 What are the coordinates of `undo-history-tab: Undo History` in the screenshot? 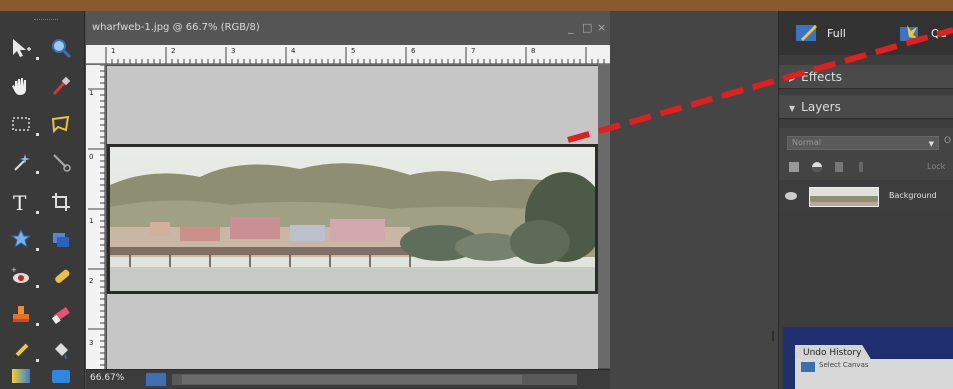 It's located at (833, 352).